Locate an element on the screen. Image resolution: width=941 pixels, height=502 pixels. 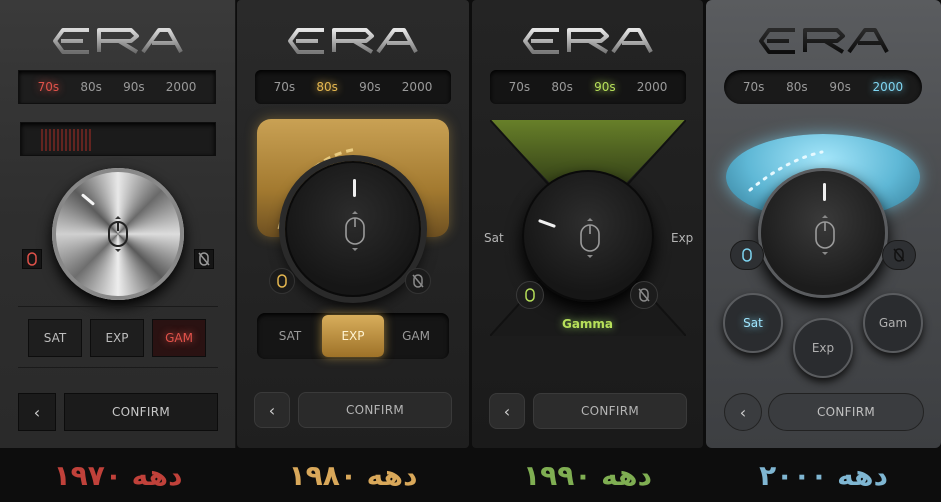
mode-sat-button: Sat is located at coordinates (753, 323).